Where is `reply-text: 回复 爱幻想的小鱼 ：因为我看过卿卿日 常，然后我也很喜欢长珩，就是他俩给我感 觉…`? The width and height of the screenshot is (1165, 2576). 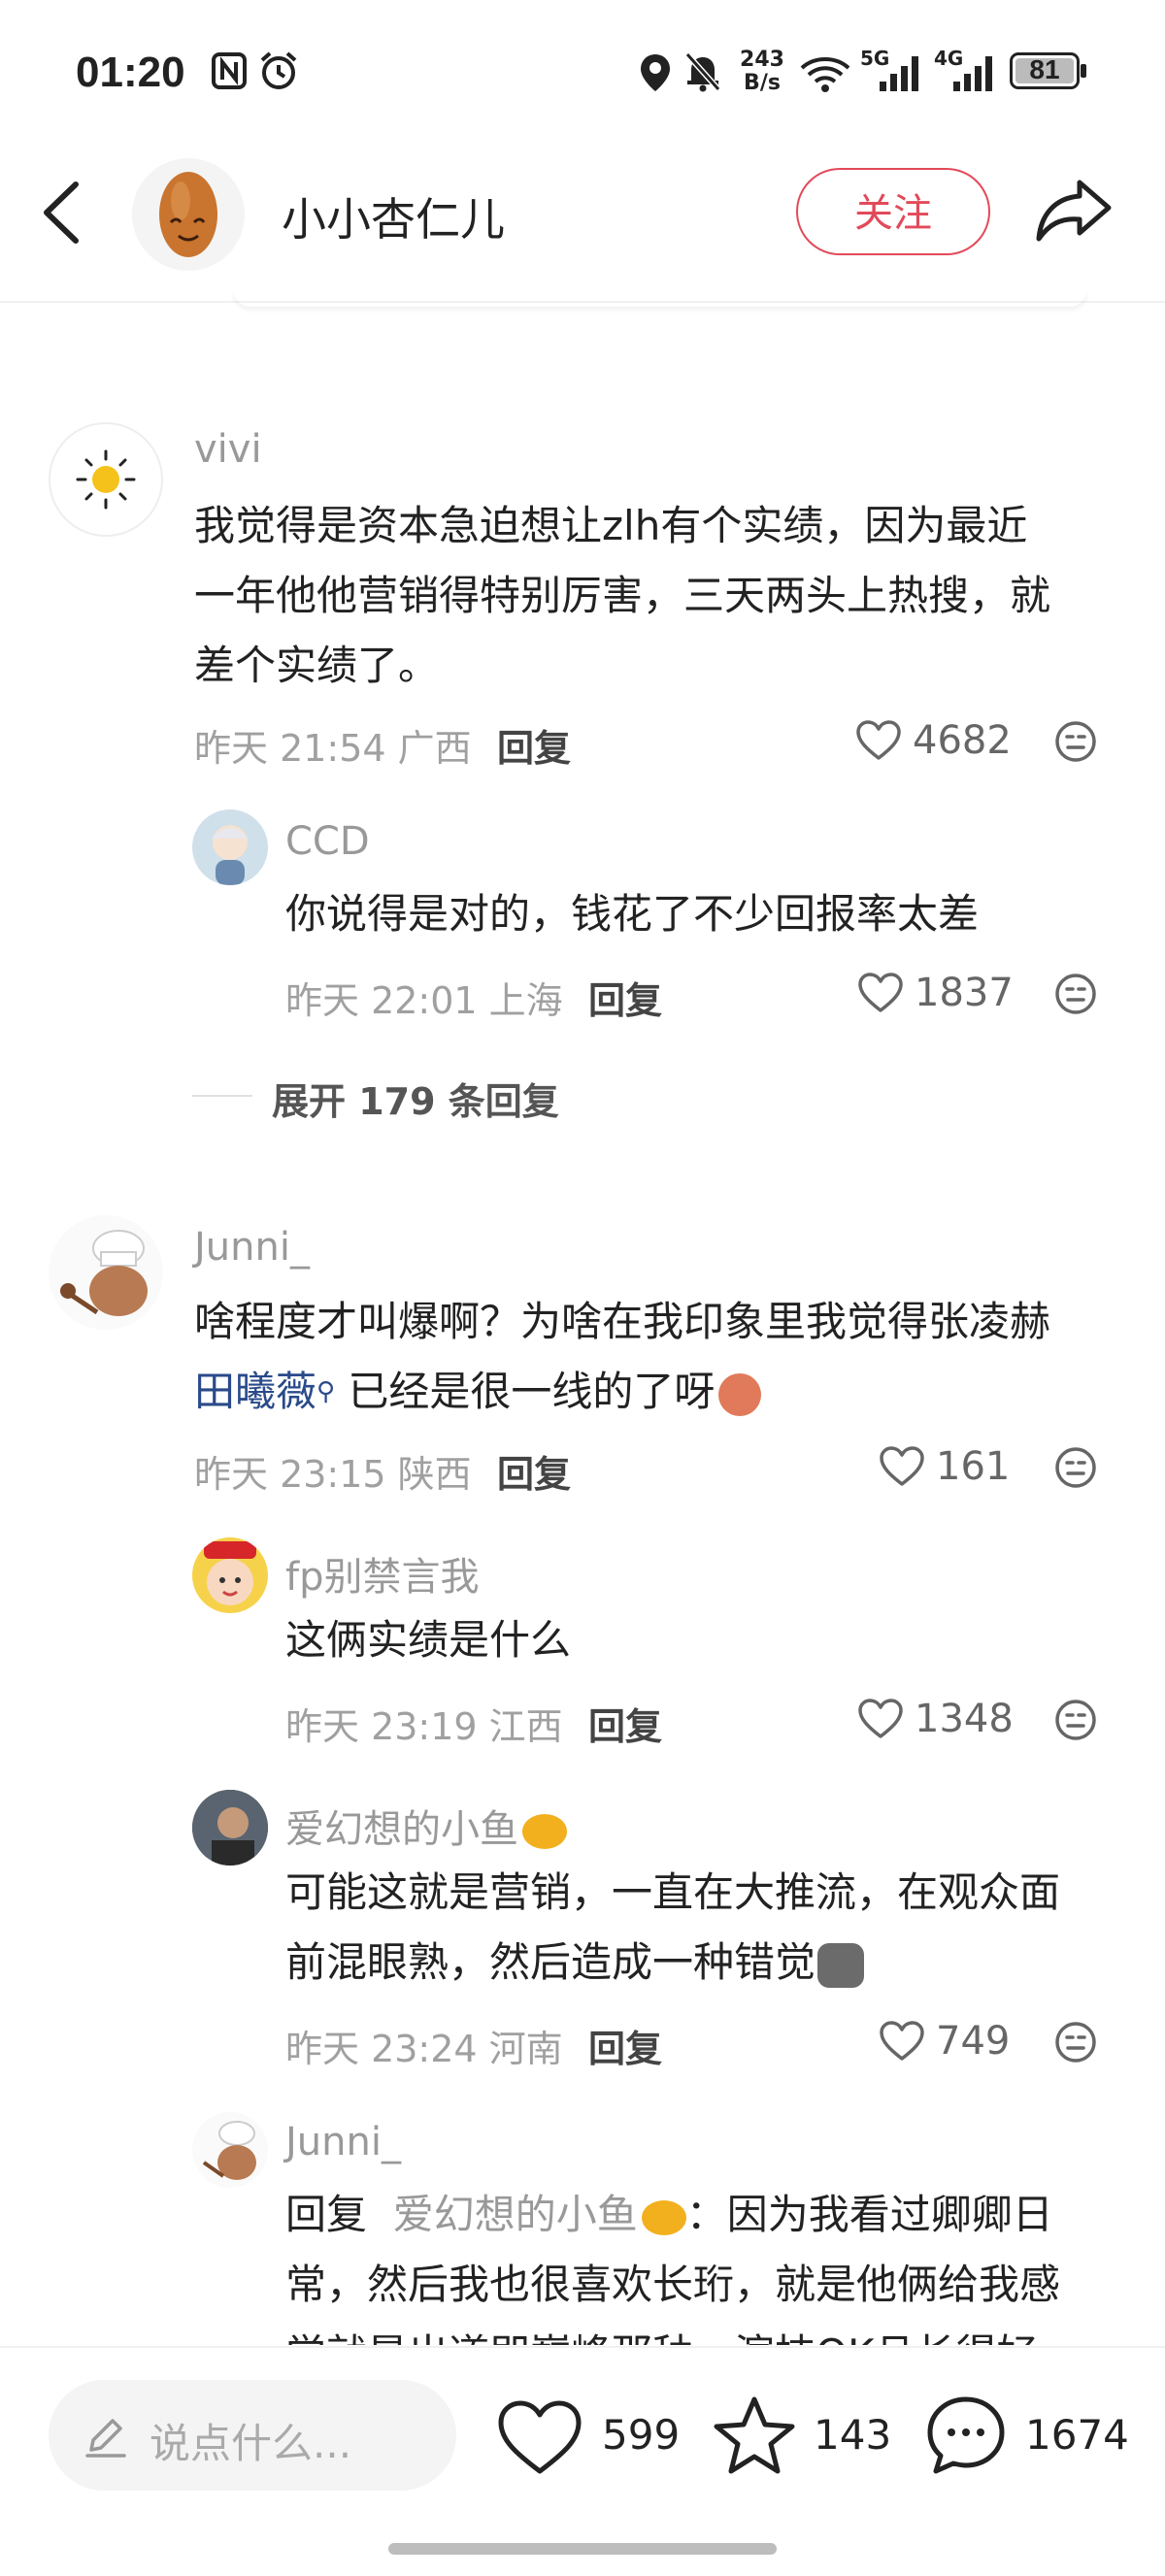
reply-text: 回复 爱幻想的小鱼 ：因为我看过卿卿日 常，然后我也很喜欢长珩，就是他俩给我感 觉… is located at coordinates (712, 2262).